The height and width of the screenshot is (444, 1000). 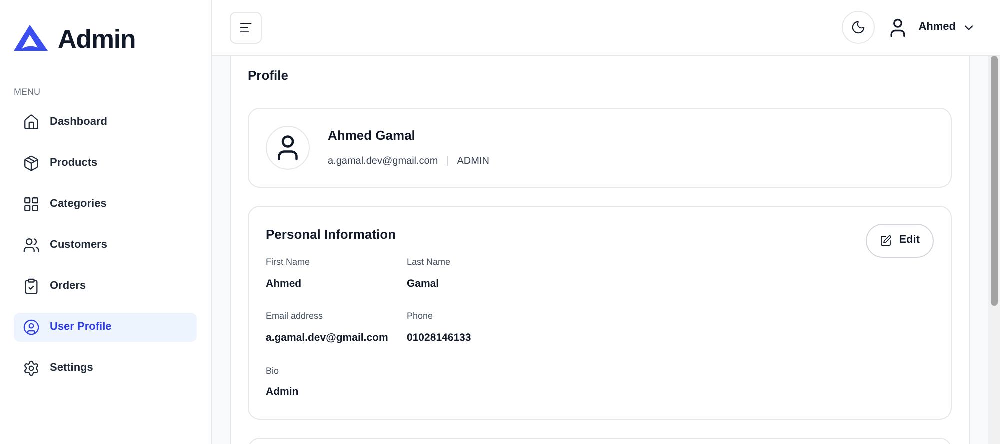 I want to click on theme-toggle-button, so click(x=858, y=27).